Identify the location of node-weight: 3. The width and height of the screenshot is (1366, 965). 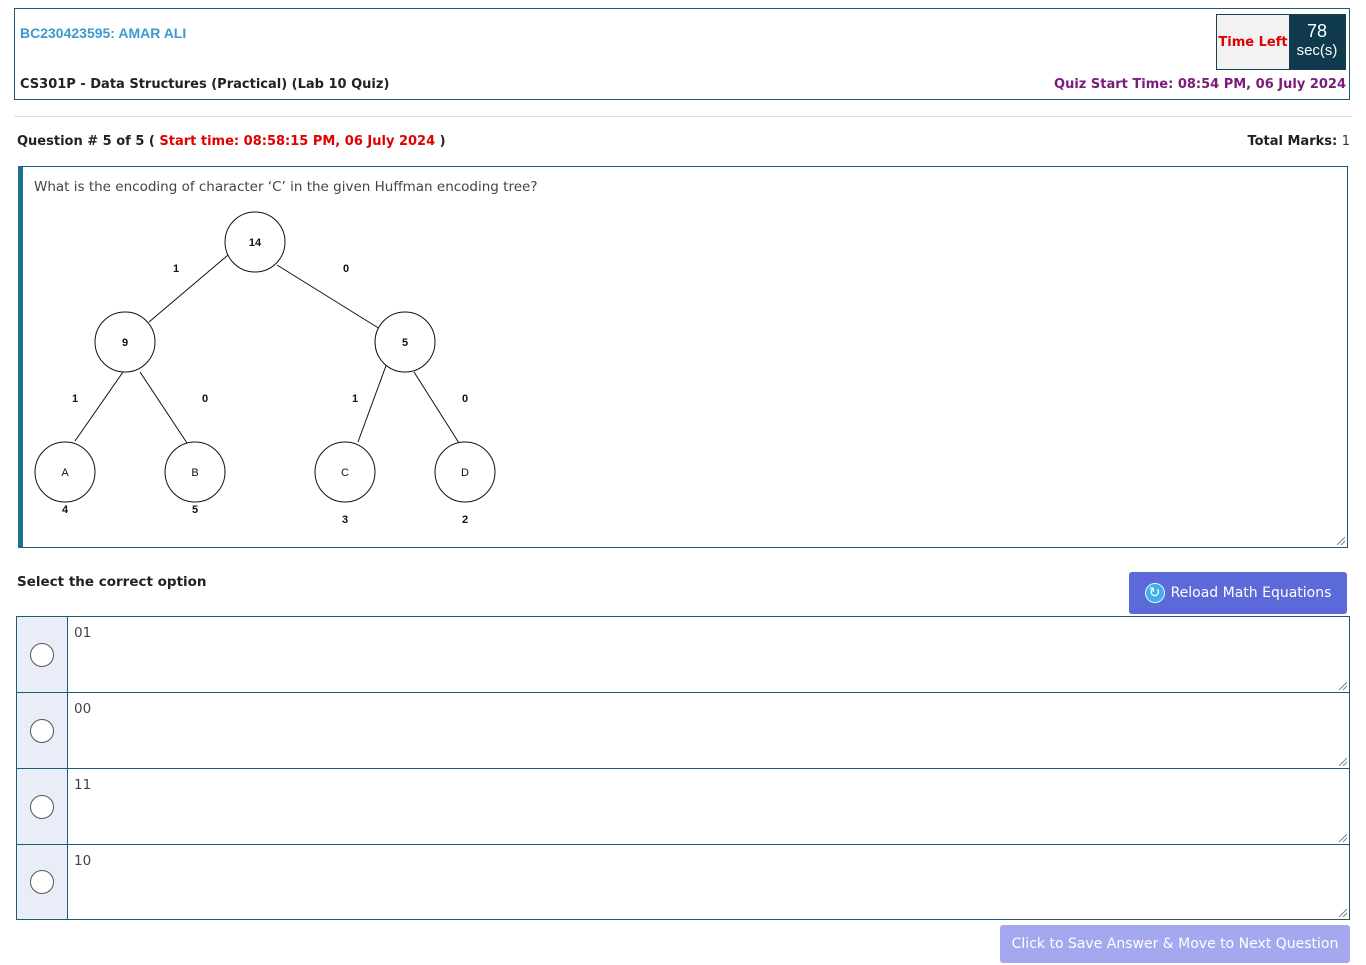
(345, 520).